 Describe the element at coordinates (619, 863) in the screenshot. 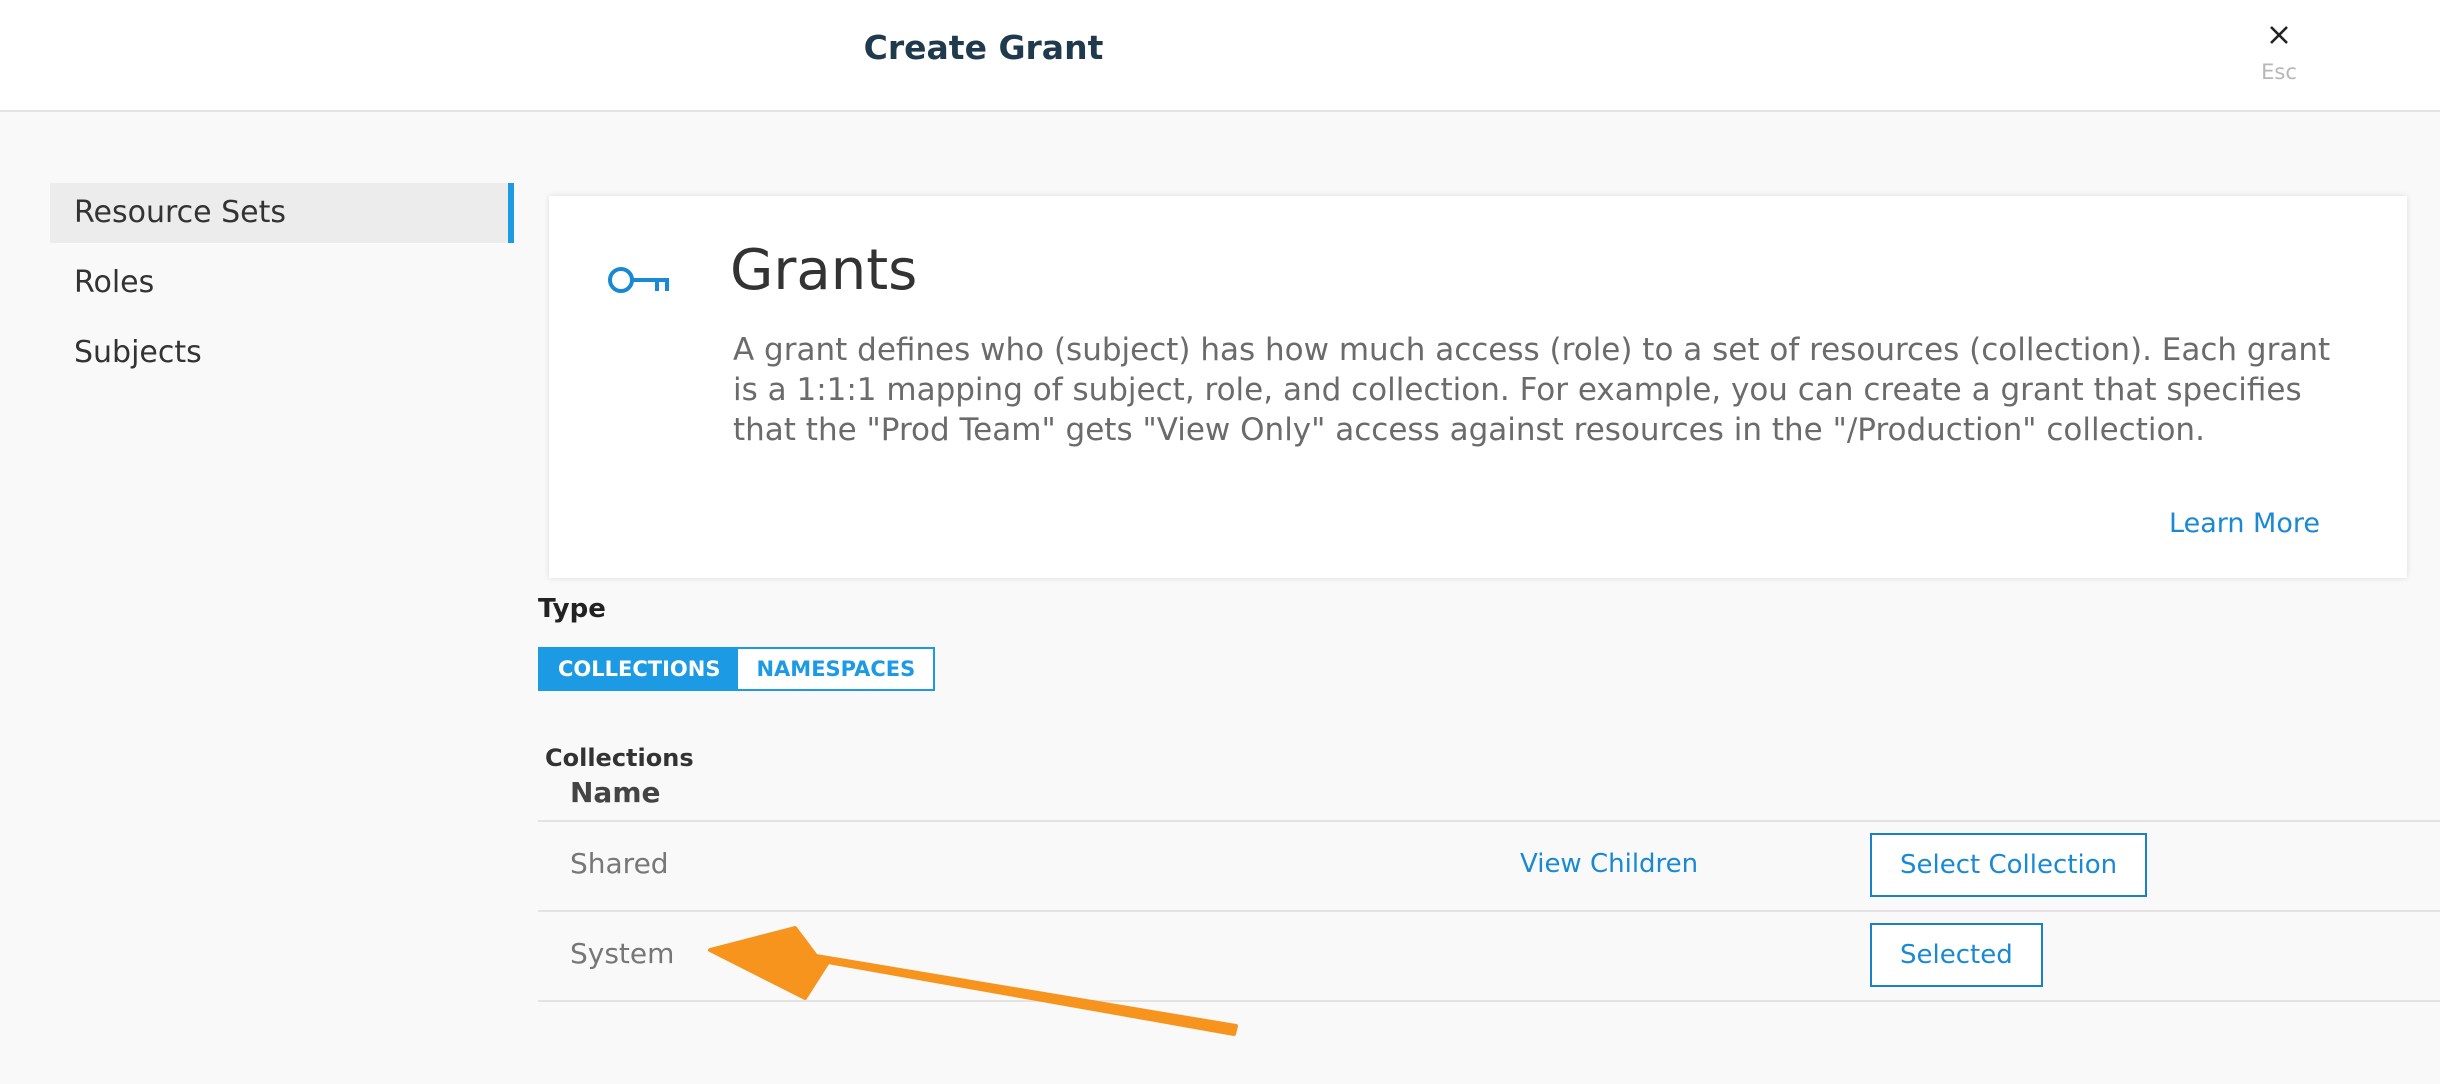

I see `collection-name: Shared` at that location.